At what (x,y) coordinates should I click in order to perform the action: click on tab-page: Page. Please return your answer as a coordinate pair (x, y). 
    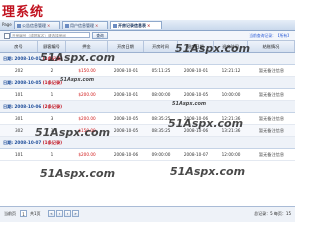
    Looking at the image, I should click on (6, 25).